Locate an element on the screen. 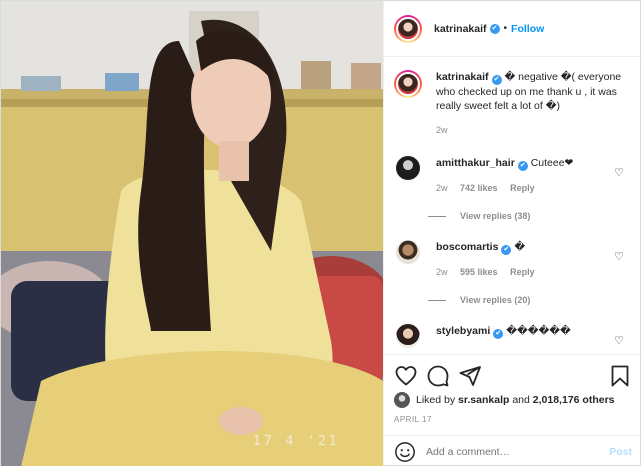 The width and height of the screenshot is (641, 466). likes-summary: Liked by sr.sankalp and 2,018,176 others is located at coordinates (504, 400).